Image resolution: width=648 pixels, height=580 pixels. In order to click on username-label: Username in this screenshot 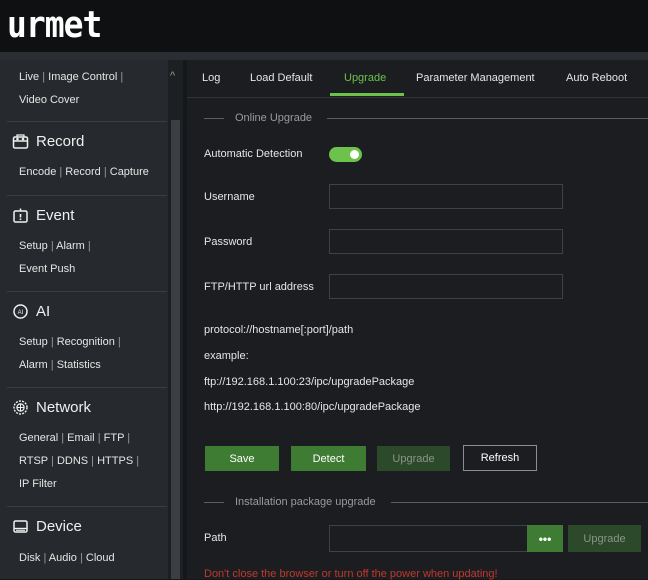, I will do `click(229, 197)`.